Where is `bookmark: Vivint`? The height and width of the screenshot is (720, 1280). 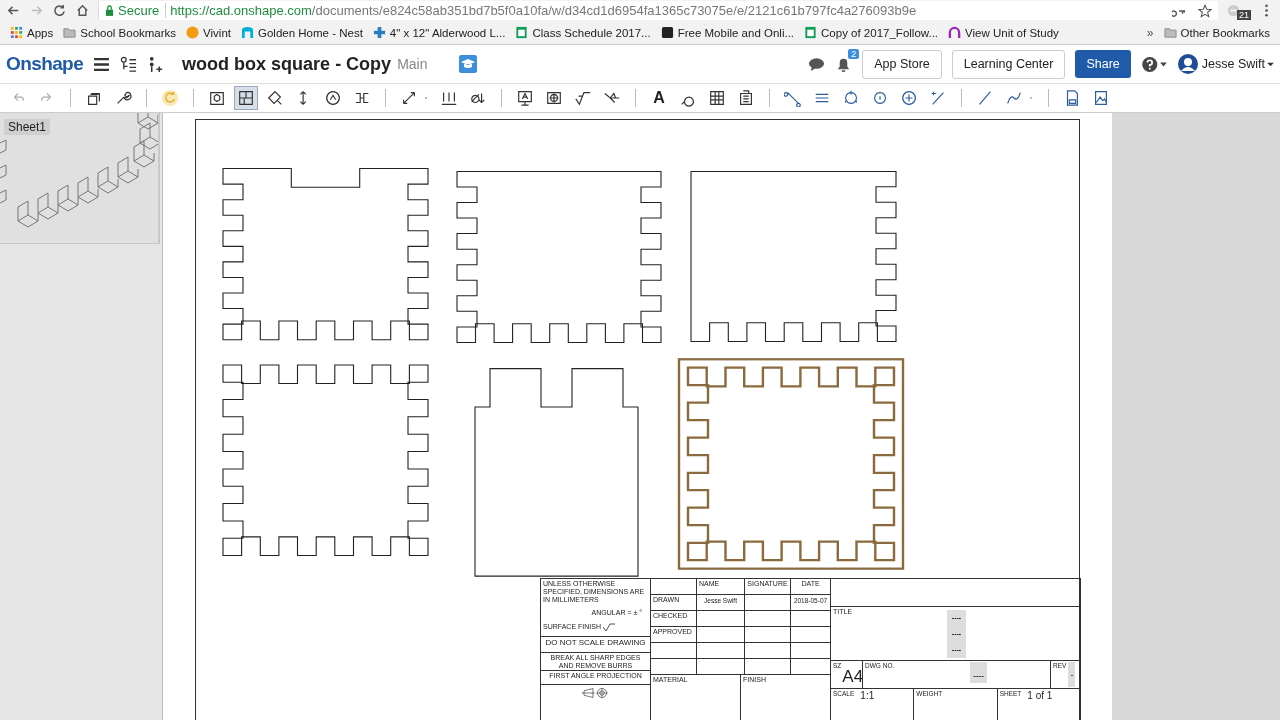
bookmark: Vivint is located at coordinates (208, 32).